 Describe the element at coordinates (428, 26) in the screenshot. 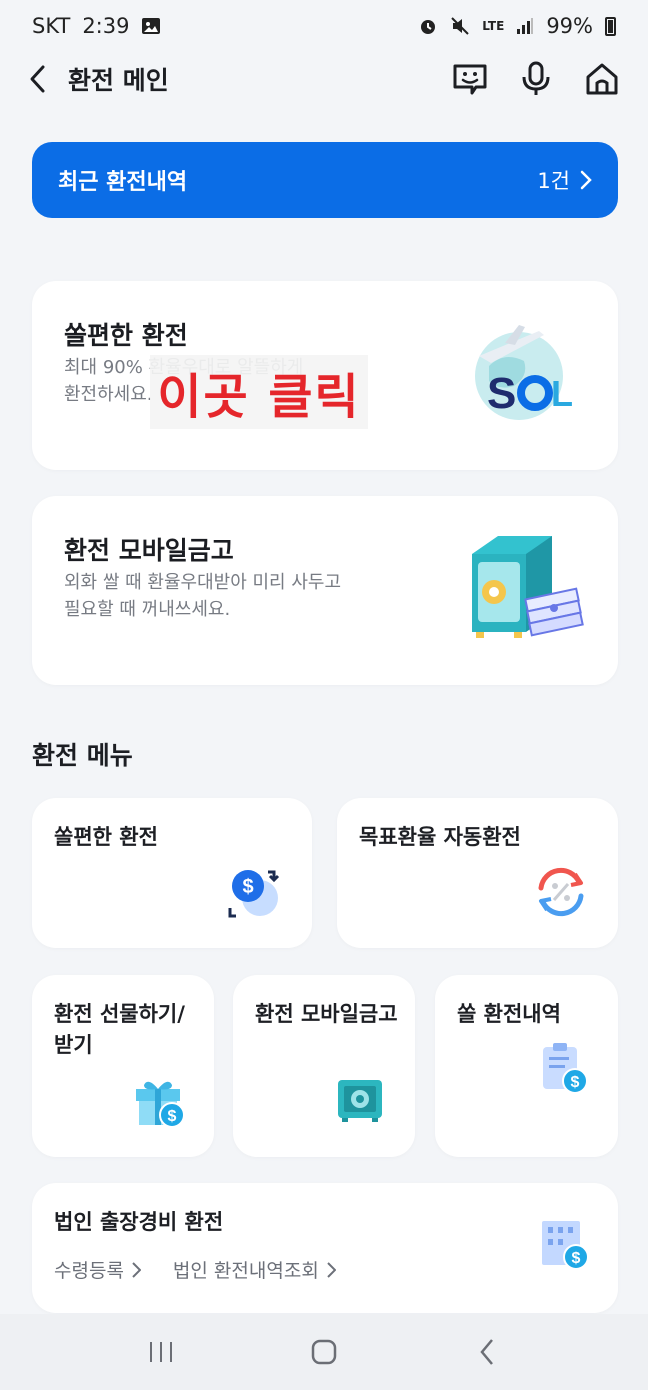

I see `alarm-icon` at that location.